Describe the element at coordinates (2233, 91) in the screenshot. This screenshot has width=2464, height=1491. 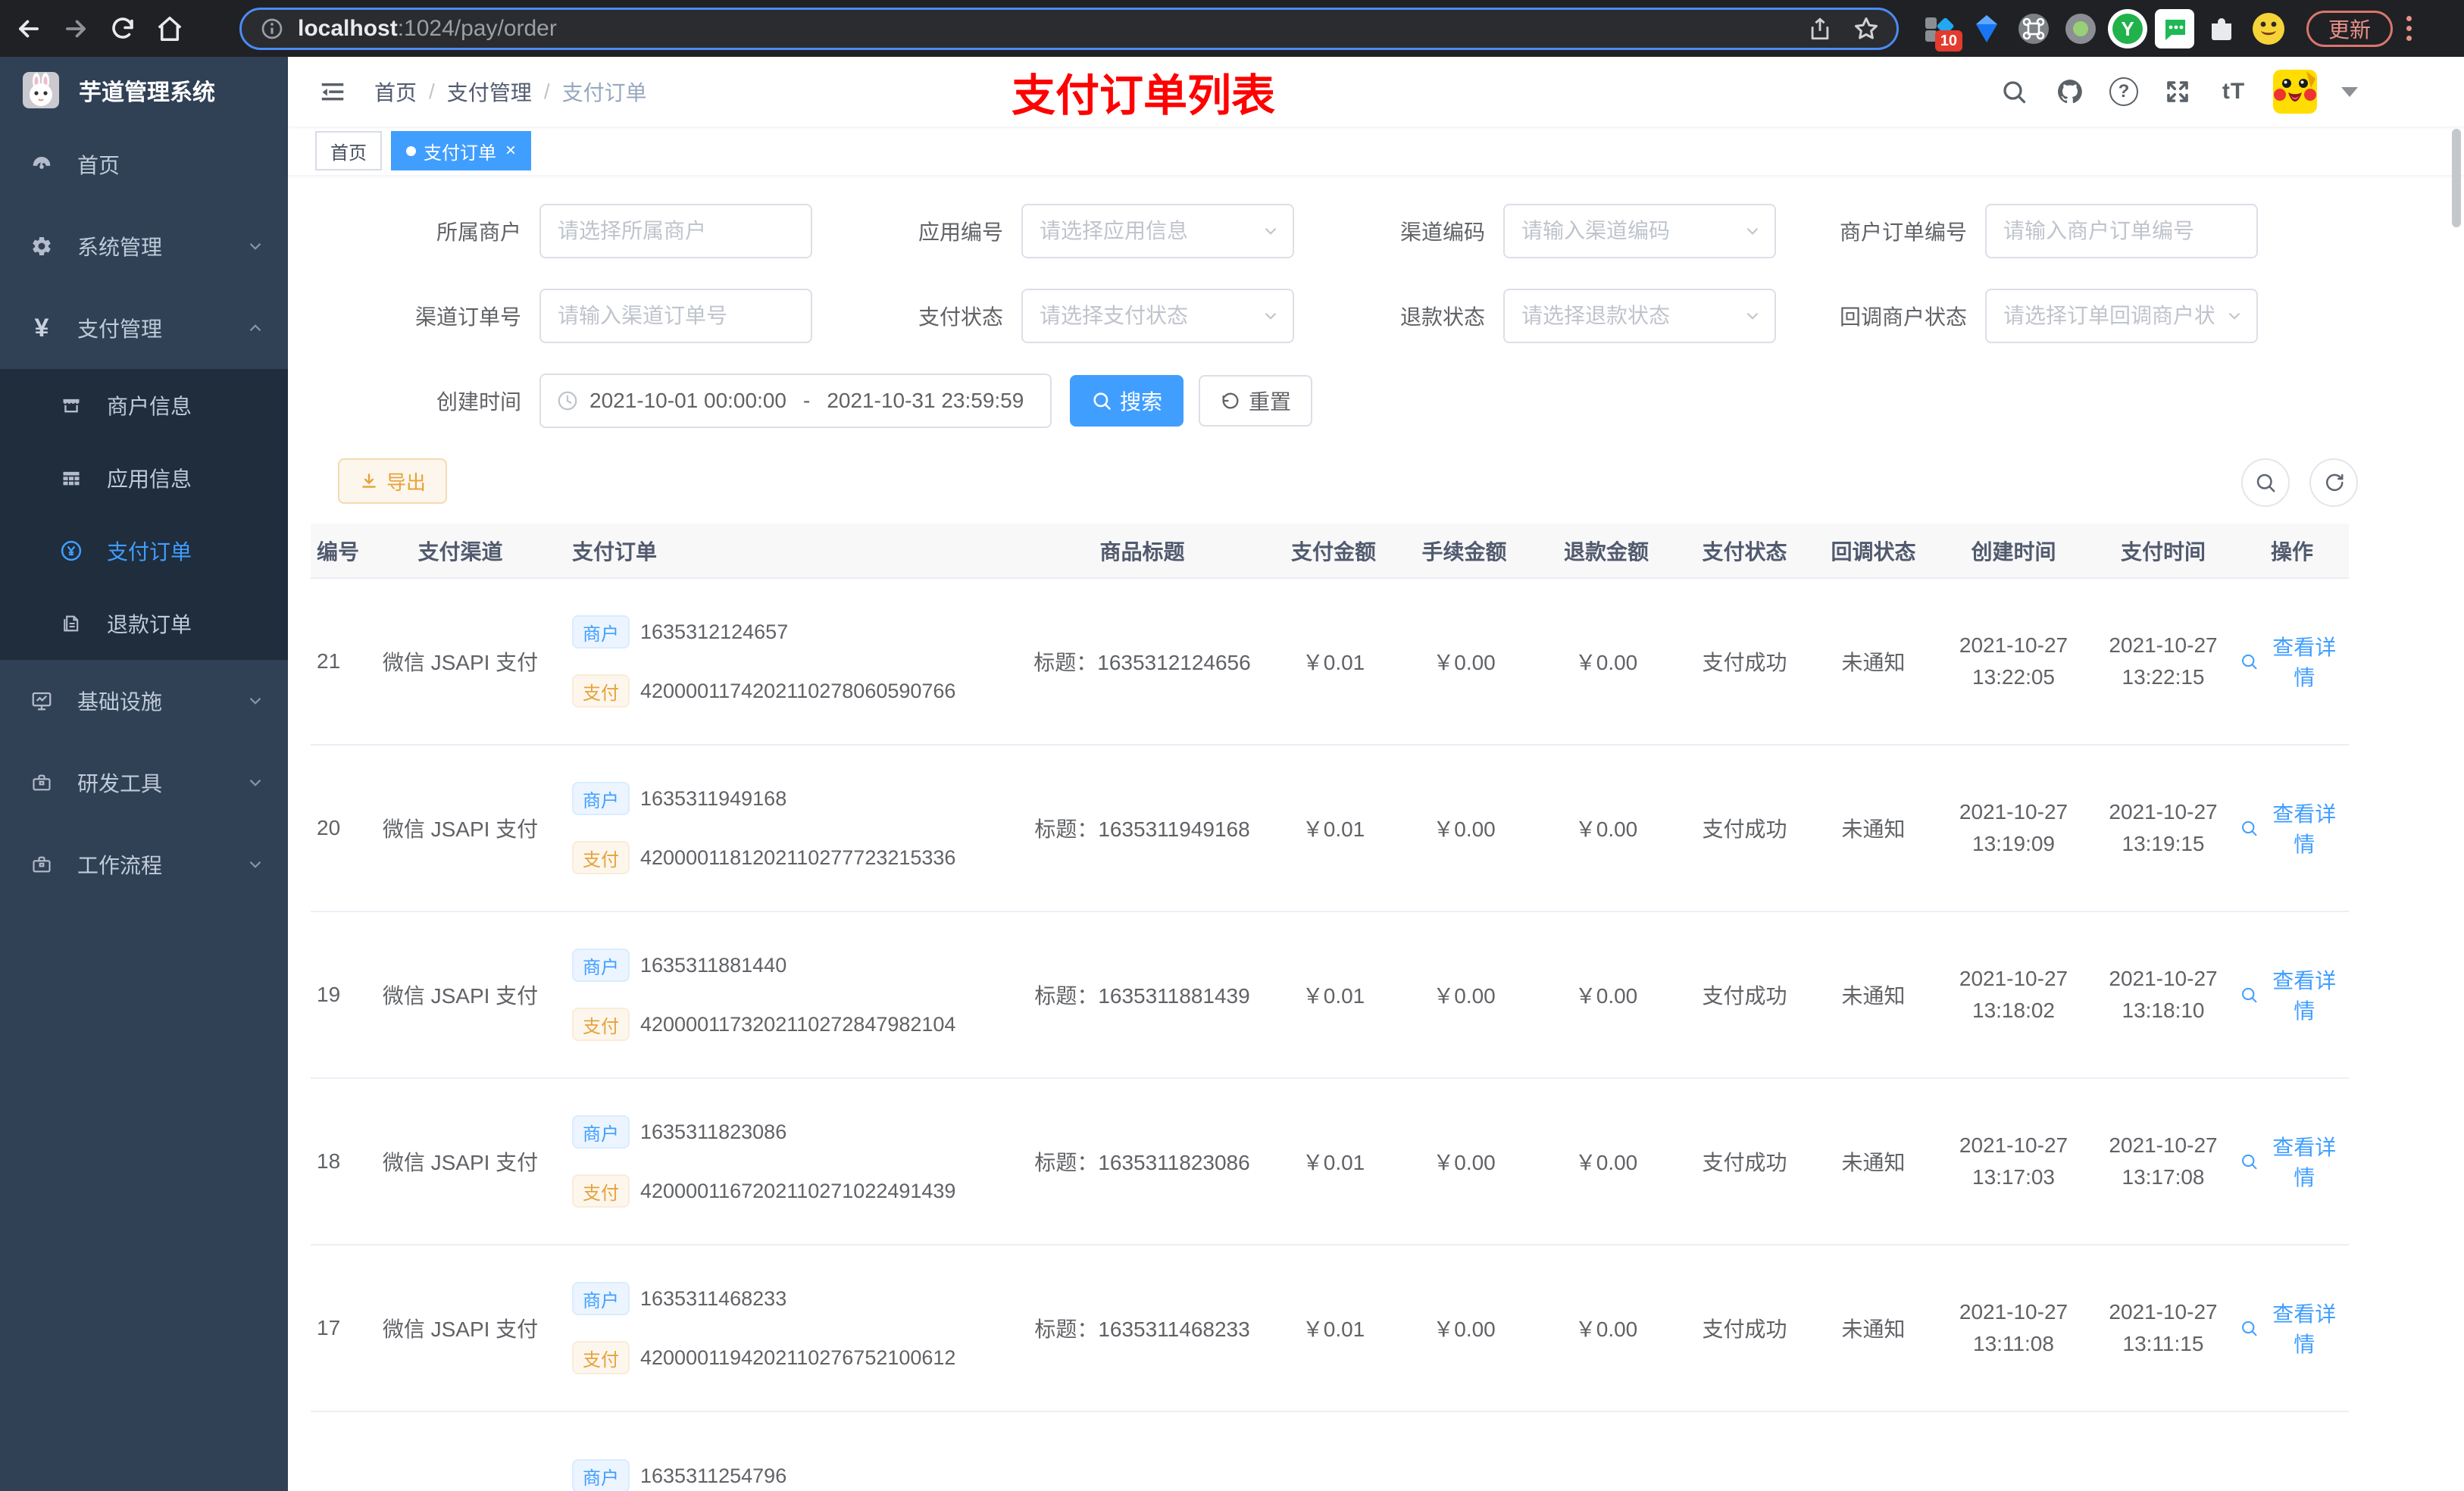
I see `font-size-icon: tT` at that location.